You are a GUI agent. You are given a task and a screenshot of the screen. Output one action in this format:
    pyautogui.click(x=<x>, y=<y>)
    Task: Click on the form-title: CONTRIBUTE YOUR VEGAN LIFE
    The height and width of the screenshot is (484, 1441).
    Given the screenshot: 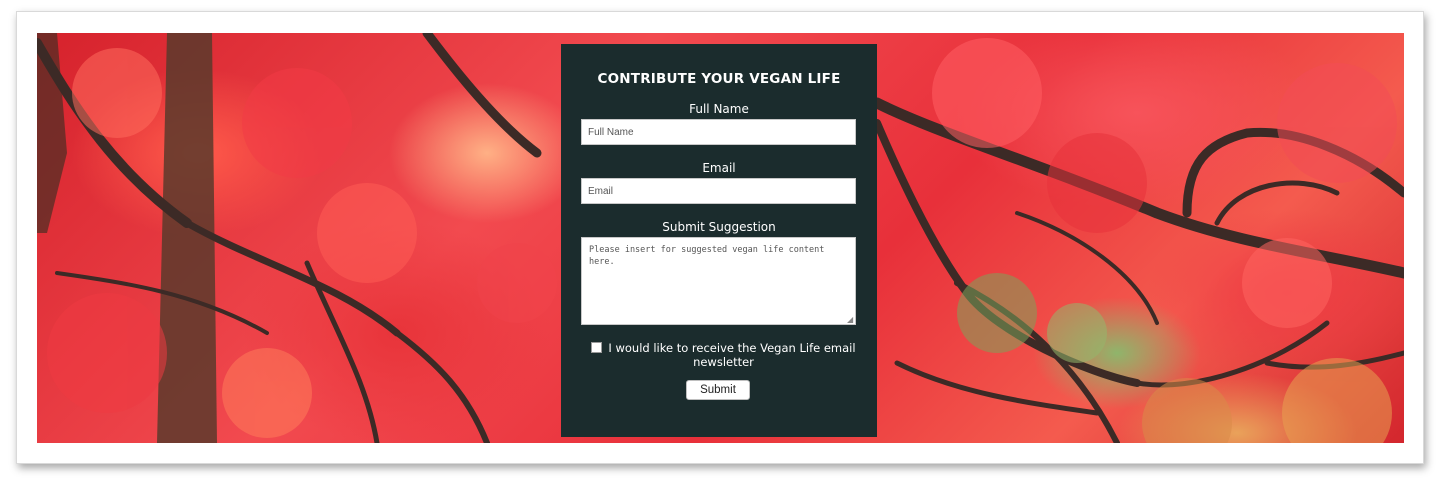 What is the action you would take?
    pyautogui.click(x=719, y=79)
    